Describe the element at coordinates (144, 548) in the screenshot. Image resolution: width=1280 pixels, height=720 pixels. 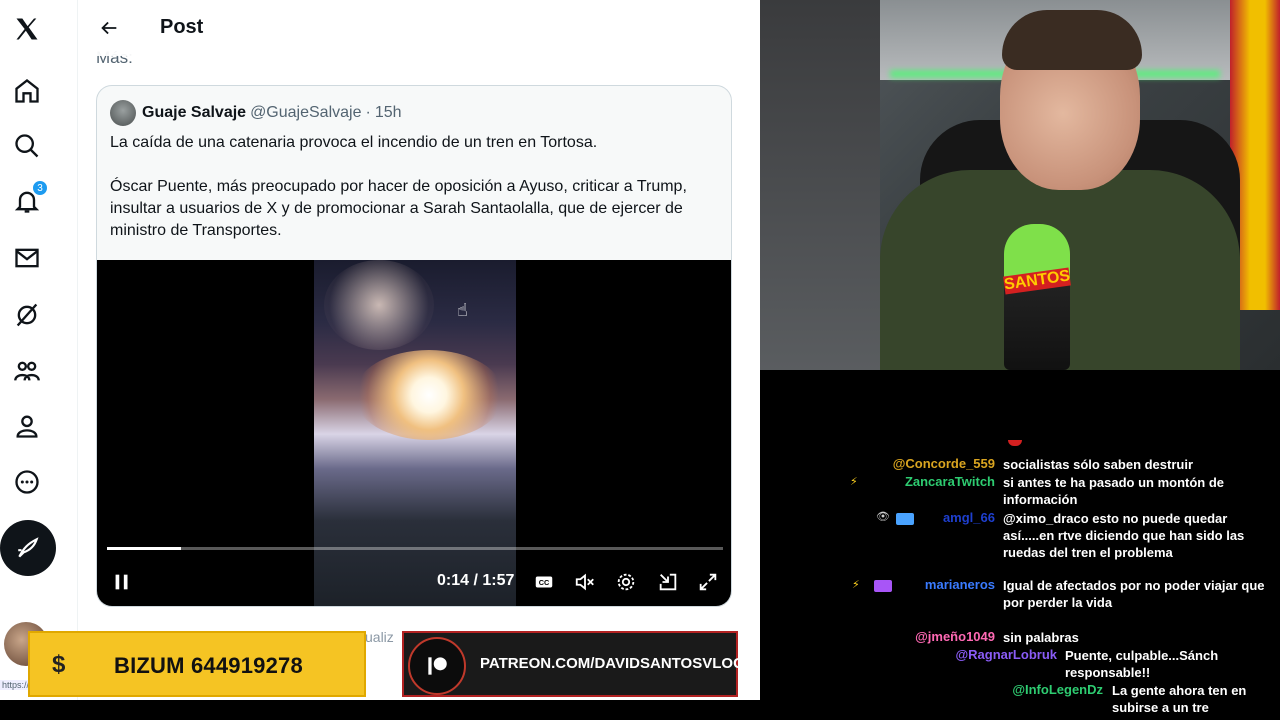
I see `video-progress-fill` at that location.